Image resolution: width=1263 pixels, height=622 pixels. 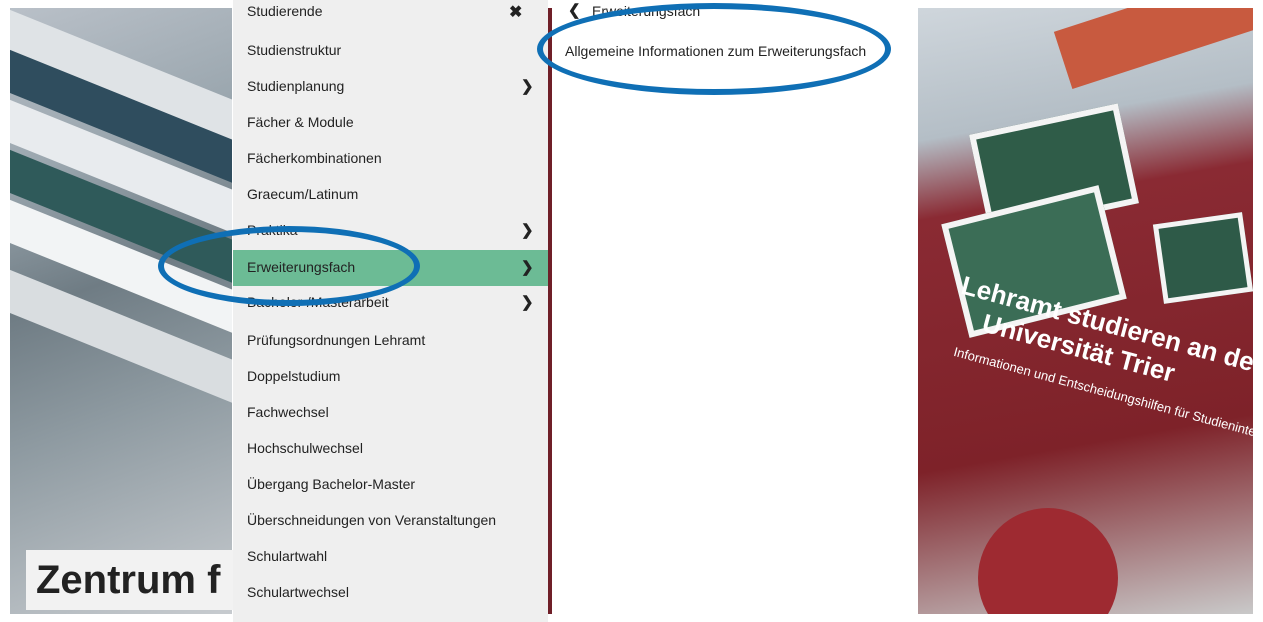 I want to click on menu-item-label: Hochschulwechsel, so click(x=305, y=448).